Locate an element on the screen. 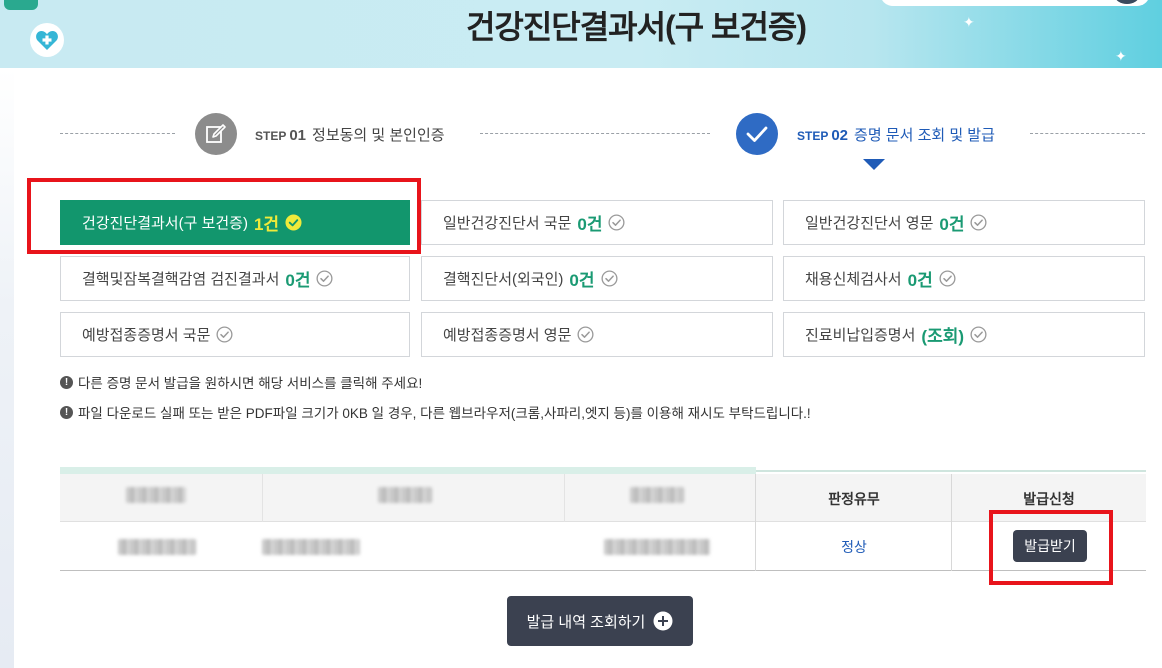 The image size is (1162, 668). doc-tuberculosis-result: 결핵및잠복결핵감염 검진결과서 0건 is located at coordinates (235, 278).